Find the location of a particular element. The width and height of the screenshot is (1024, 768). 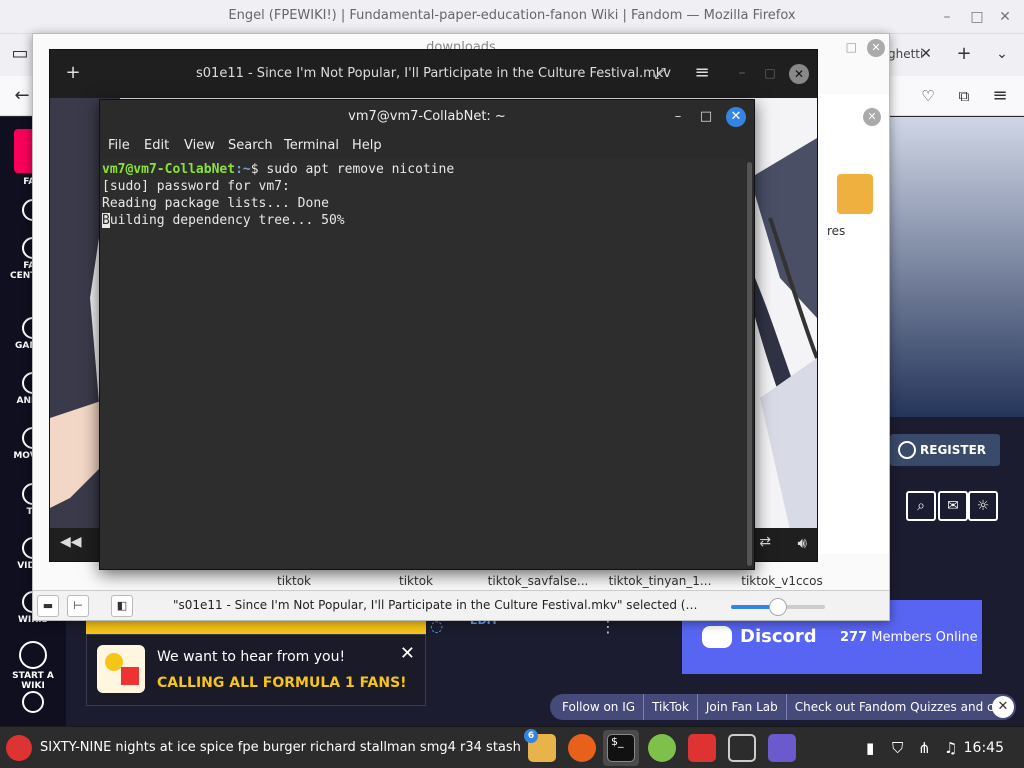

sidebar-item-account is located at coordinates (33, 703).